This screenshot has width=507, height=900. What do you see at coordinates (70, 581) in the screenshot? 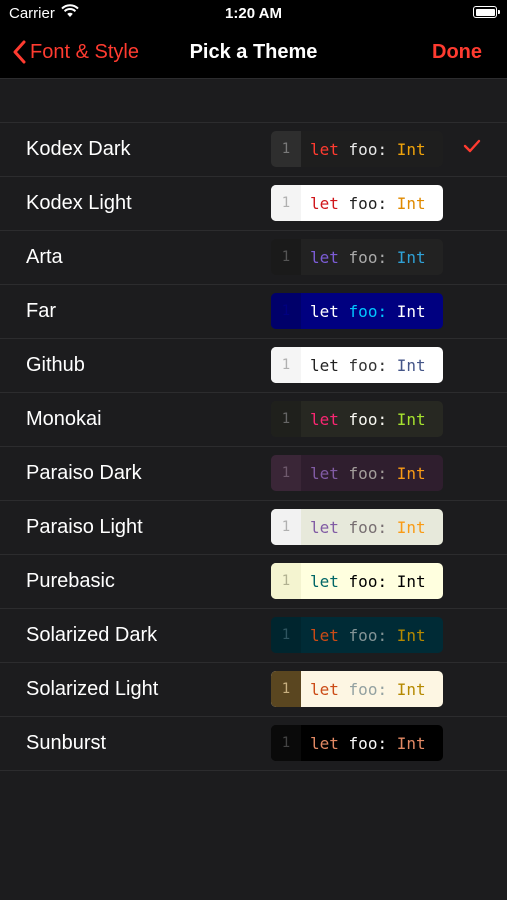
I see `theme-name: Purebasic` at bounding box center [70, 581].